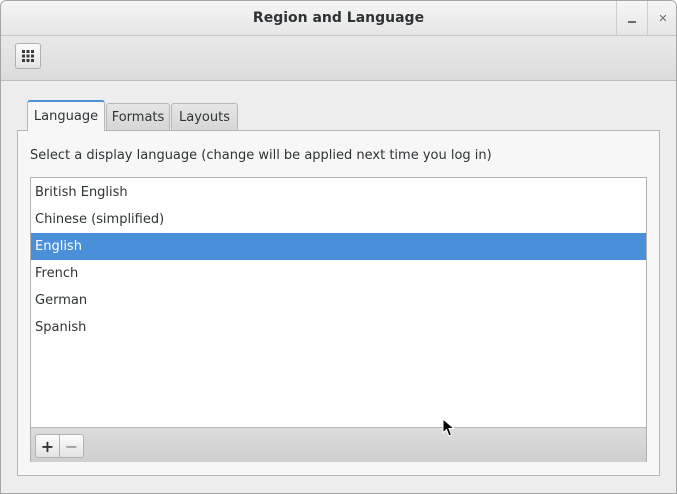  I want to click on window-title: Region and Language, so click(338, 18).